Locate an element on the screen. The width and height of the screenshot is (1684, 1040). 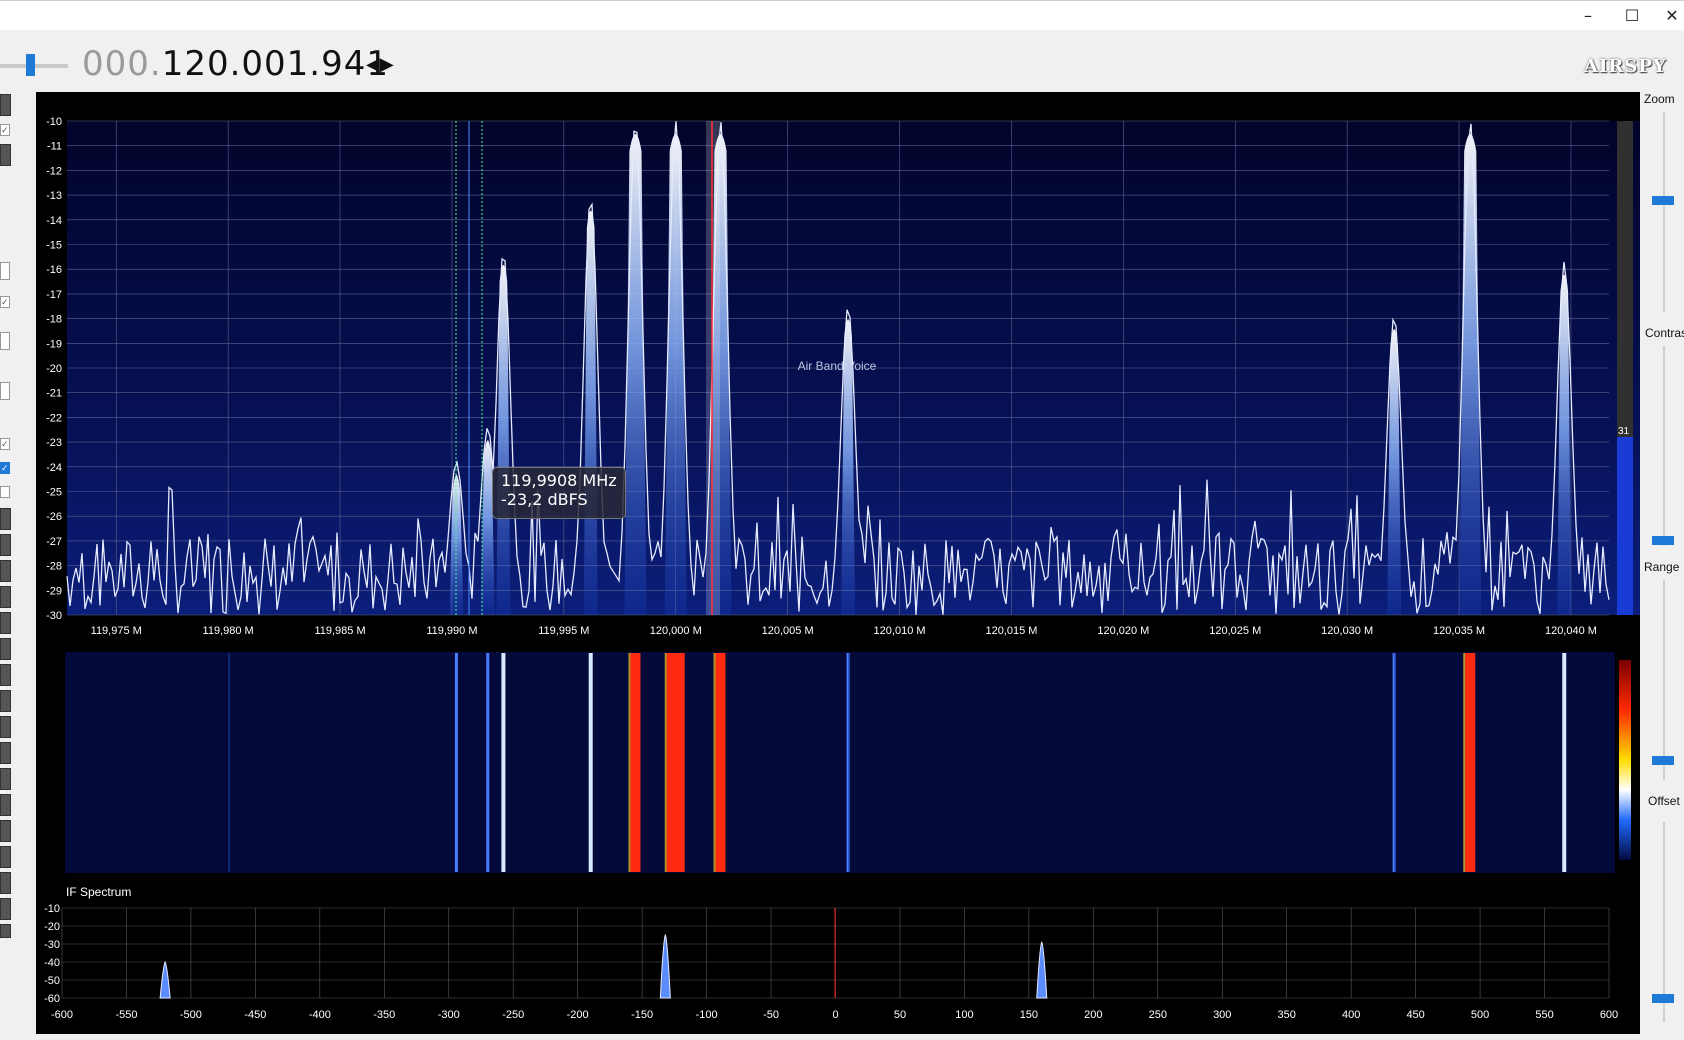
if-spectrum-background is located at coordinates (838, 953).